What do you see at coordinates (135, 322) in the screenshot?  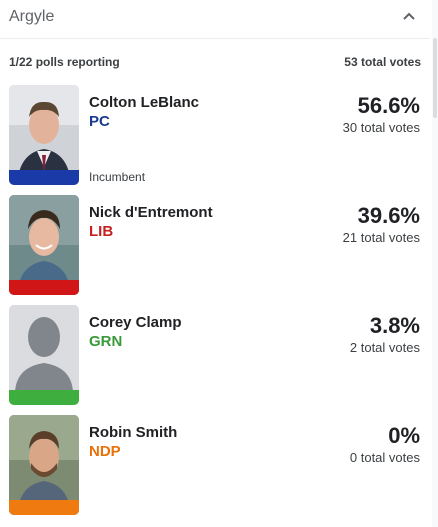 I see `candidate-name: Corey Clamp` at bounding box center [135, 322].